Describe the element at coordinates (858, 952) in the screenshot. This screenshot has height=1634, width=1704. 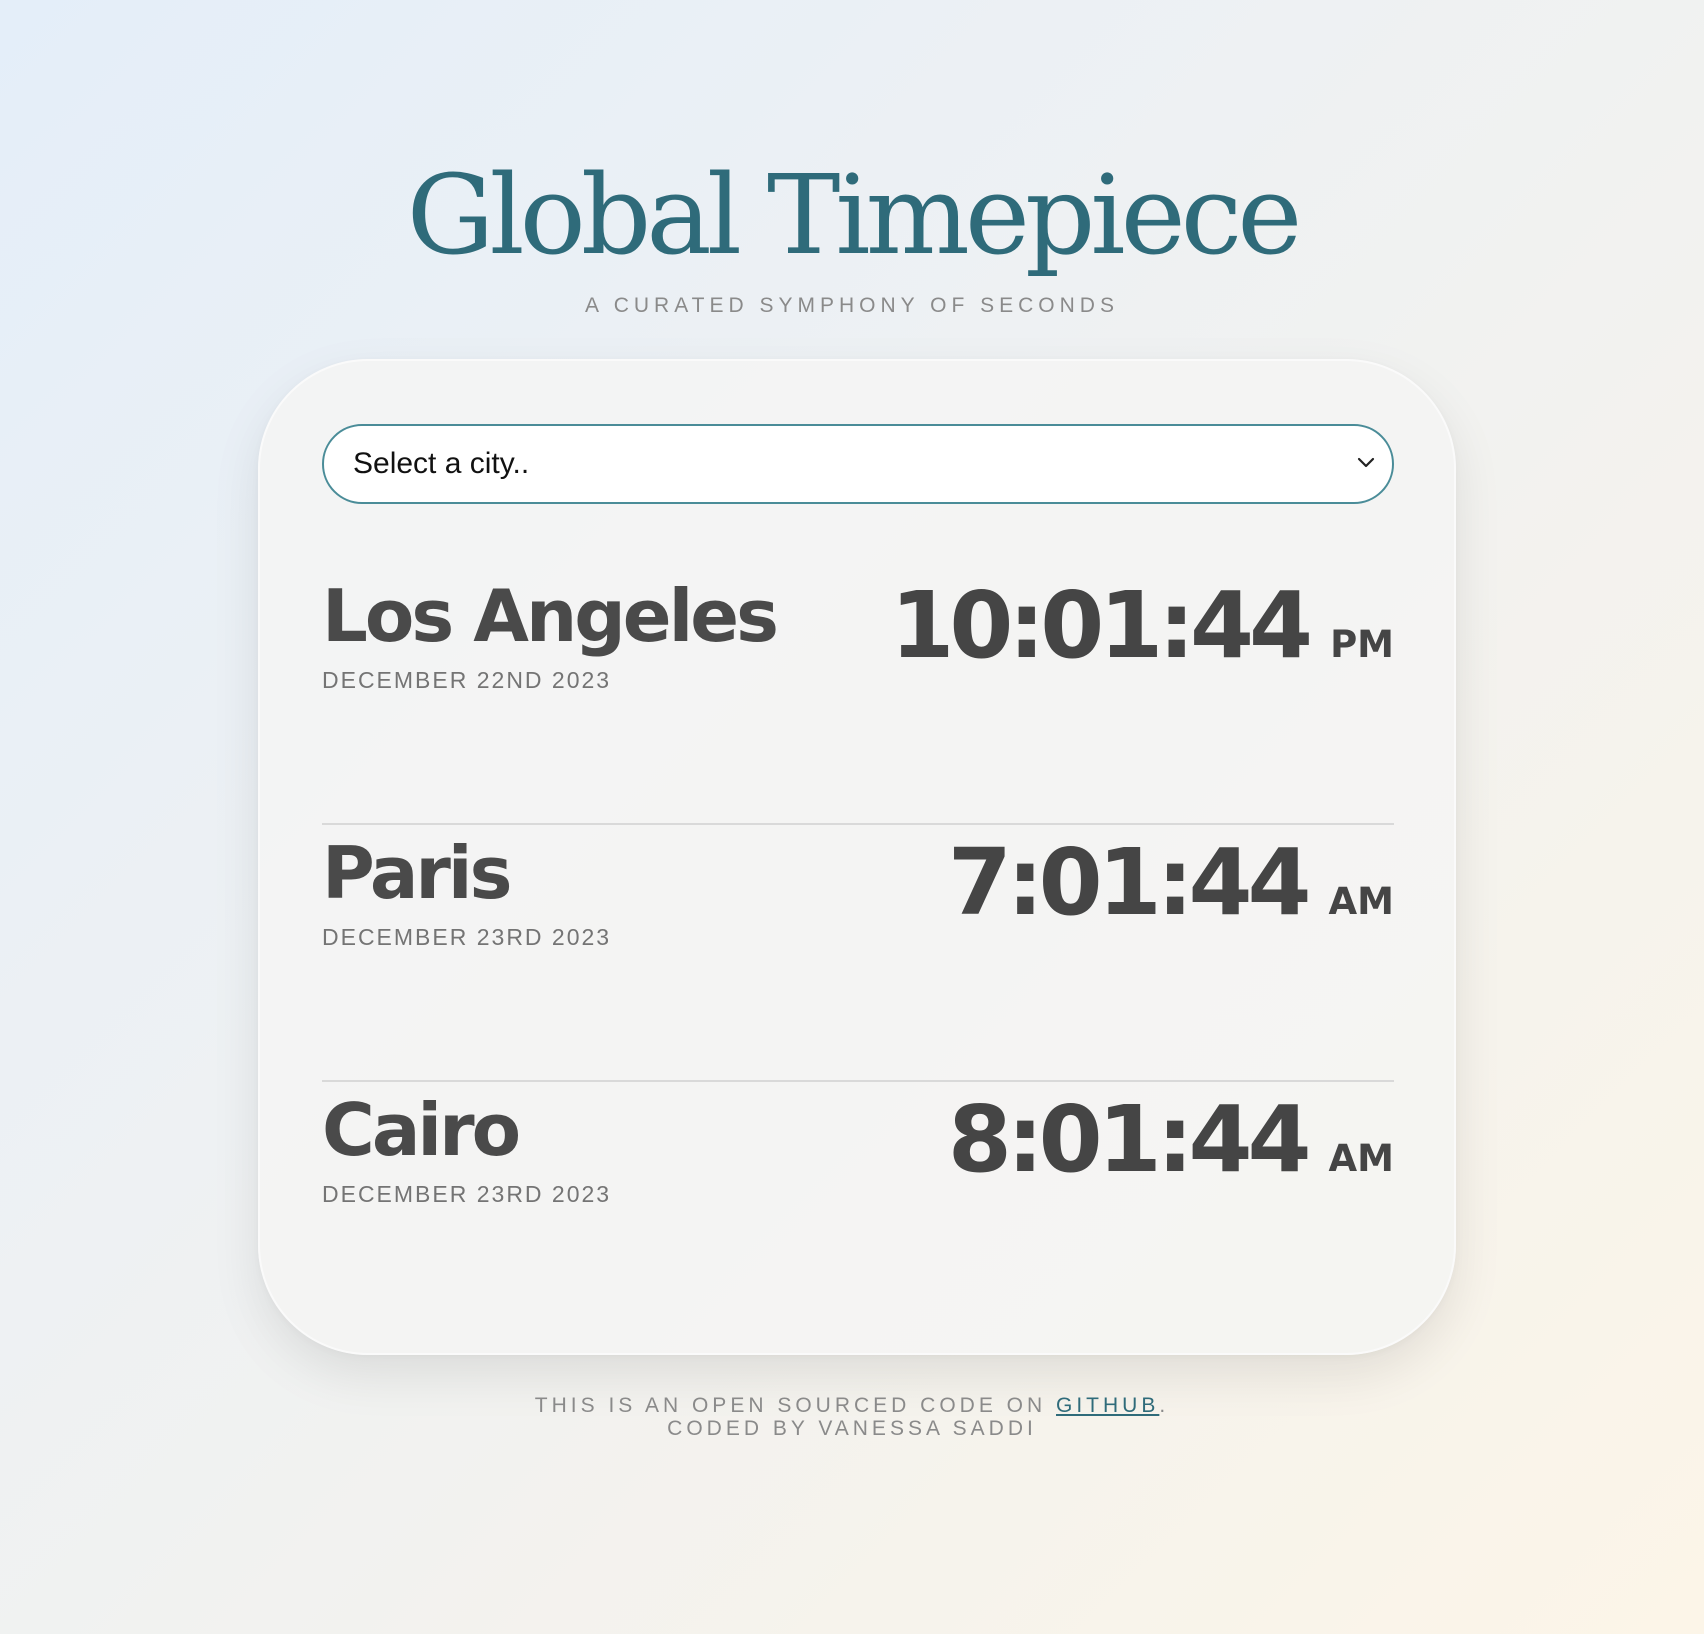
I see `city-row-paris: Paris DECEMBER 23RD 2023 7:01:44 AM` at that location.